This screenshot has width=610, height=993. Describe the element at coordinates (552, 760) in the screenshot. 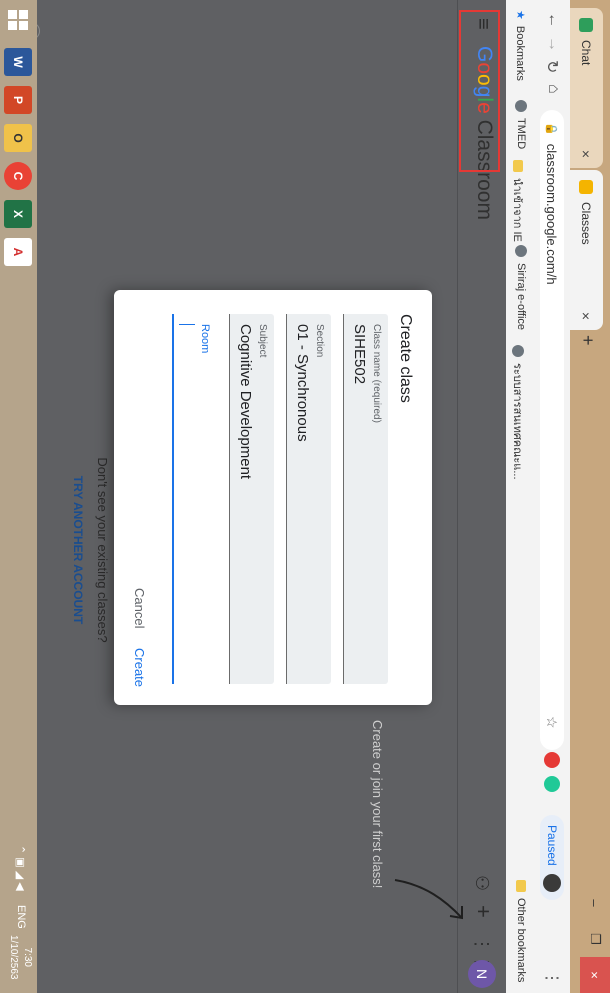

I see `opera-extension-icon` at that location.